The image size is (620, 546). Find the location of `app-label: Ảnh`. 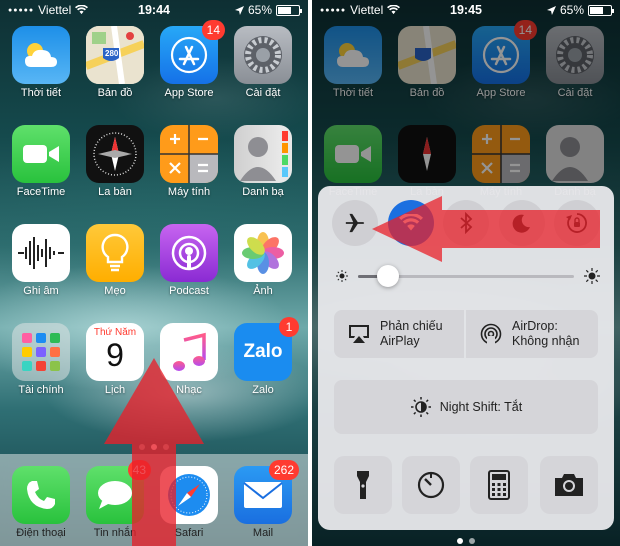

app-label: Ảnh is located at coordinates (263, 291).